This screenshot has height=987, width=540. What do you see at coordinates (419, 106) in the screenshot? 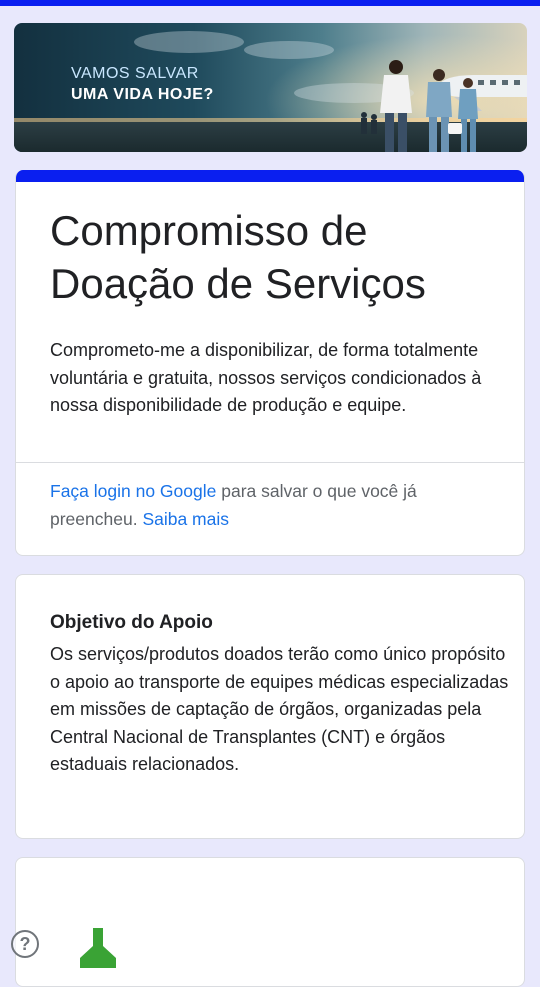
I see `medical-team-illustration` at bounding box center [419, 106].